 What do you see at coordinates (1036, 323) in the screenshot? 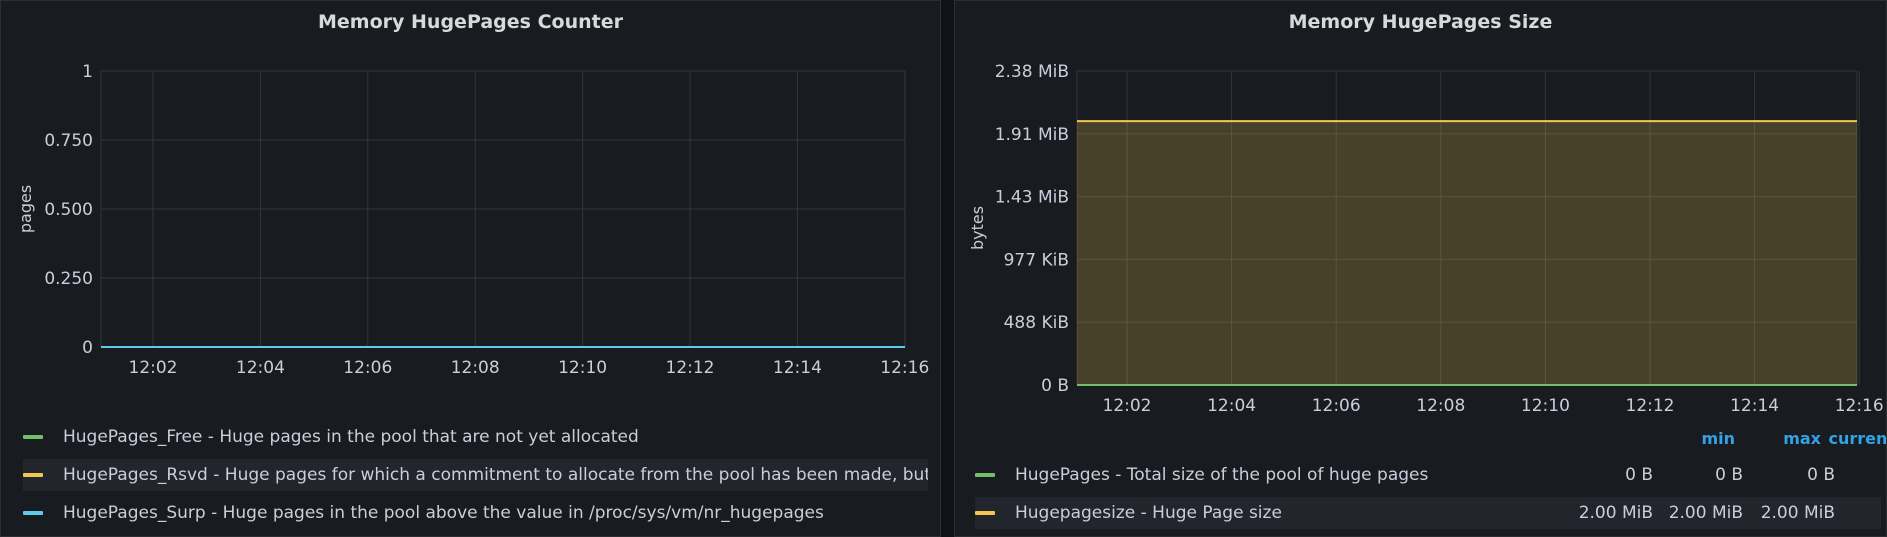
I see `y-tick-label: 488 KiB` at bounding box center [1036, 323].